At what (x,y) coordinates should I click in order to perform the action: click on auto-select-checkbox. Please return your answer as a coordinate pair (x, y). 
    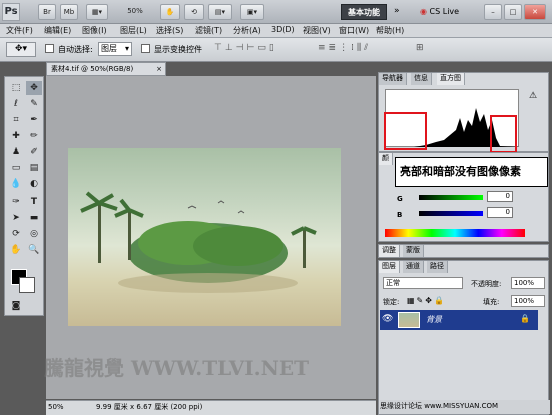
    Looking at the image, I should click on (49, 48).